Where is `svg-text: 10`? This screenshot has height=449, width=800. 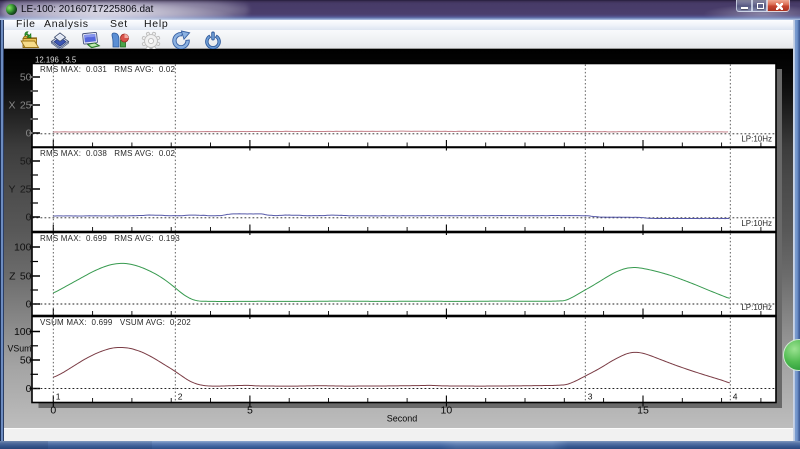 svg-text: 10 is located at coordinates (447, 411).